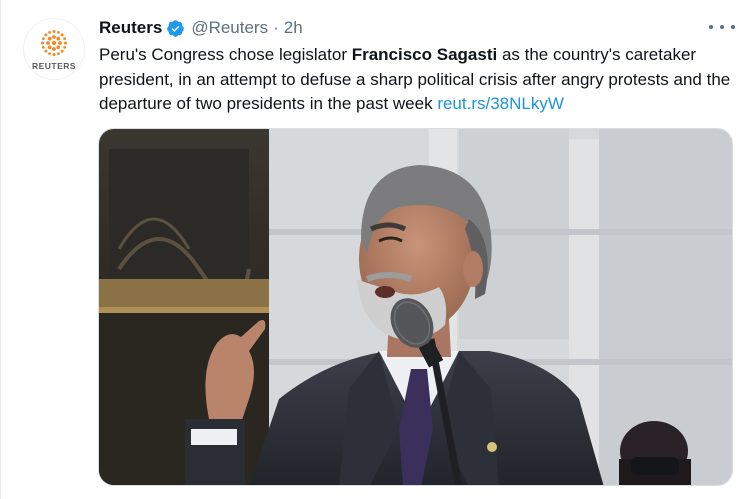  I want to click on reuters-logo-icon, so click(54, 42).